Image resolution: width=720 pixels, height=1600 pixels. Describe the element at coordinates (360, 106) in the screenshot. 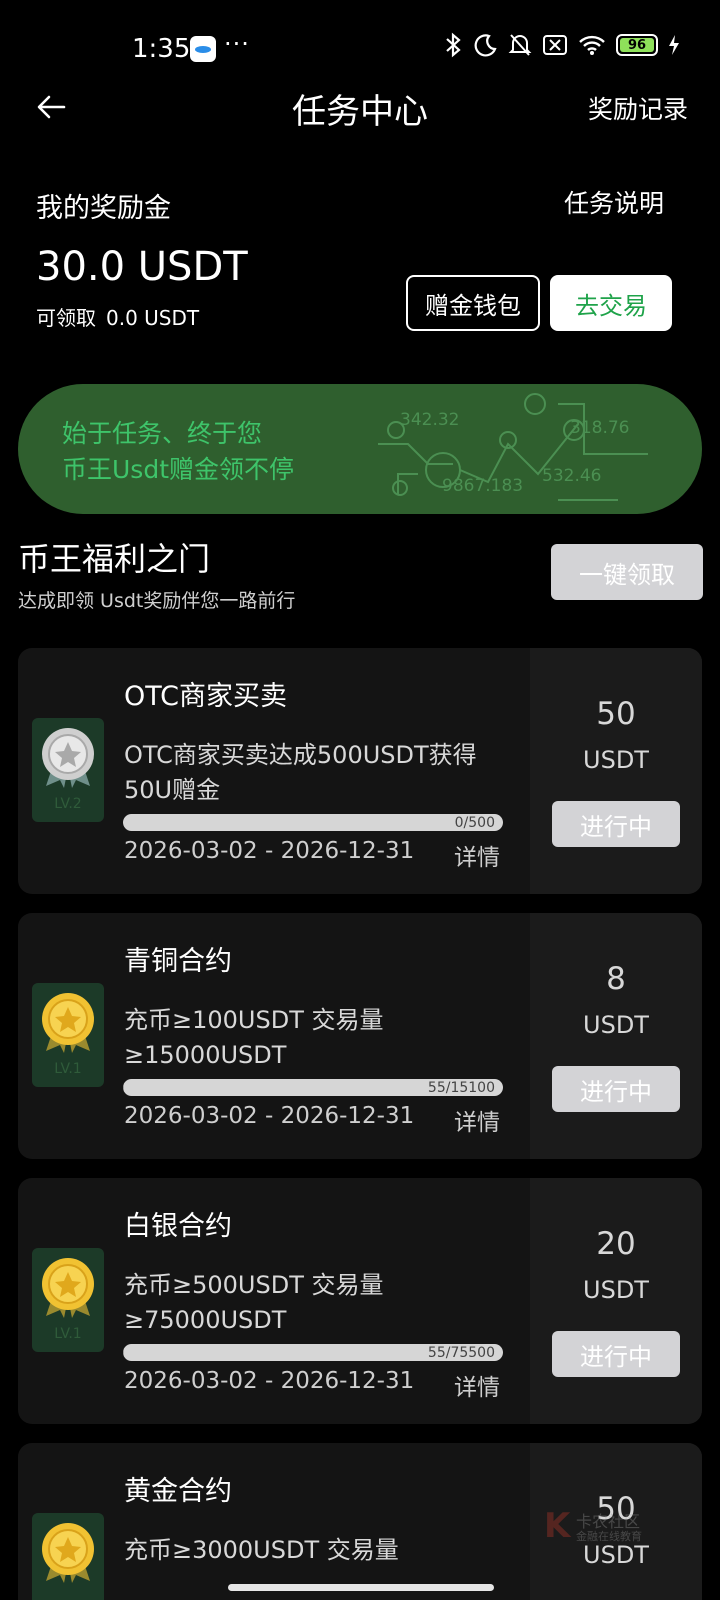

I see `nav-bar: 任务中心 奖励记录` at that location.